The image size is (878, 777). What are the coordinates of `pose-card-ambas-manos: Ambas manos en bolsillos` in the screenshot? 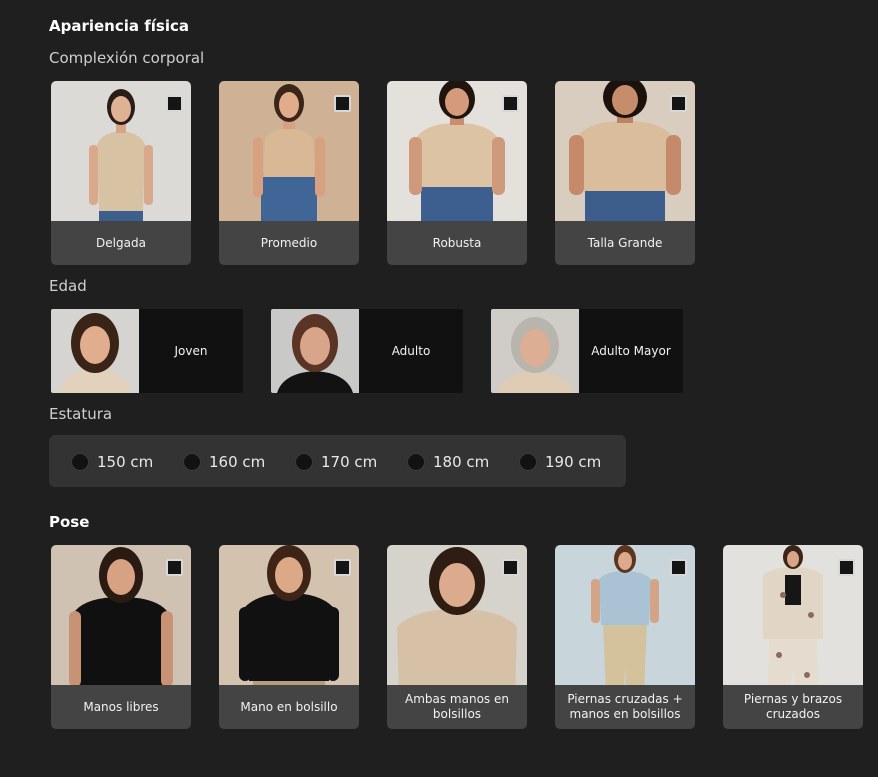 It's located at (457, 637).